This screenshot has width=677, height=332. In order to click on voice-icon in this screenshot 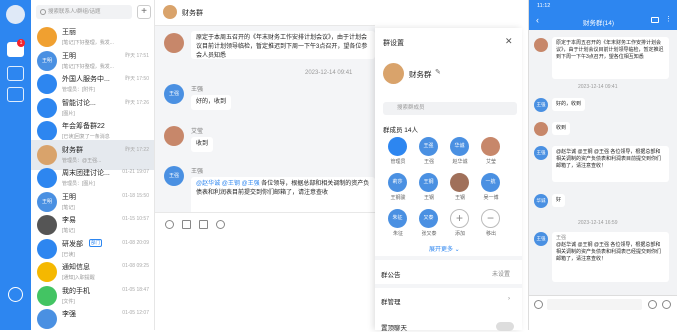, I will do `click(538, 304)`.